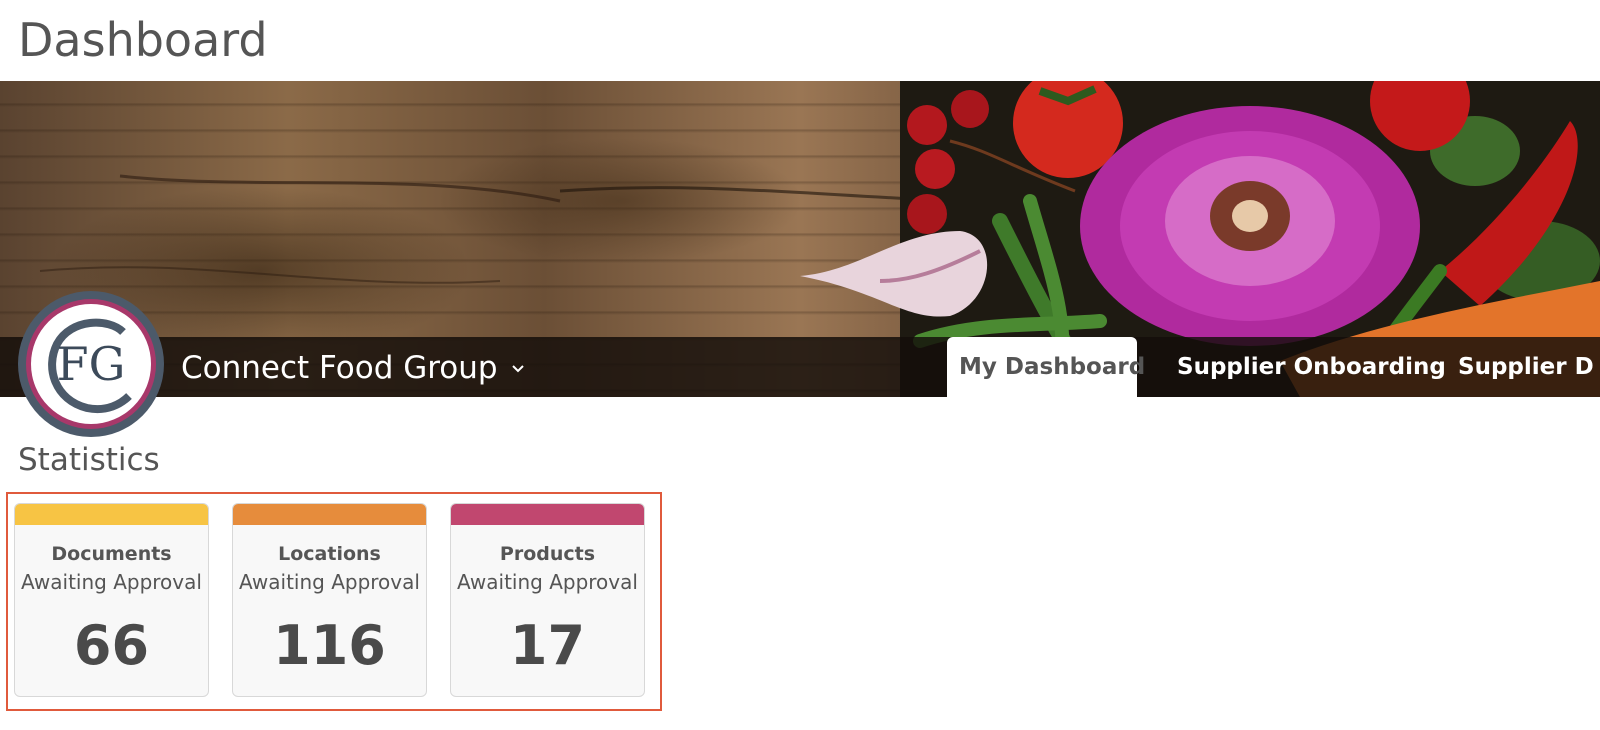 Image resolution: width=1600 pixels, height=730 pixels. Describe the element at coordinates (517, 369) in the screenshot. I see `chevron-down-icon` at that location.